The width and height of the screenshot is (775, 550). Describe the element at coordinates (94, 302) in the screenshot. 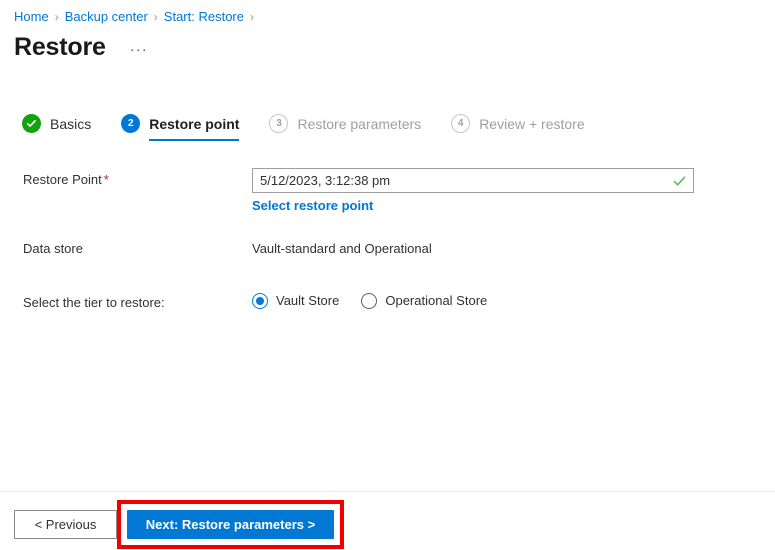

I see `field-label-tier: Select the tier to restore:` at that location.